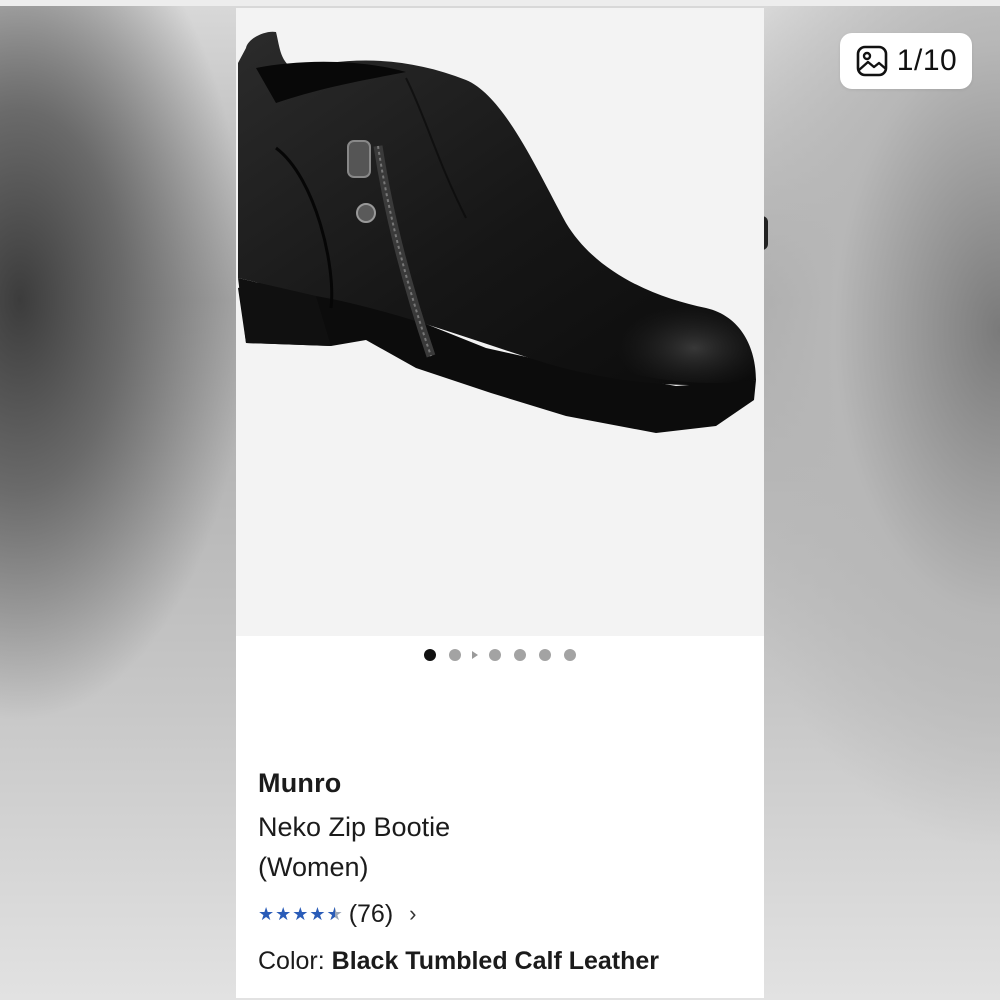 The width and height of the screenshot is (1000, 1000). I want to click on top-edge, so click(500, 3).